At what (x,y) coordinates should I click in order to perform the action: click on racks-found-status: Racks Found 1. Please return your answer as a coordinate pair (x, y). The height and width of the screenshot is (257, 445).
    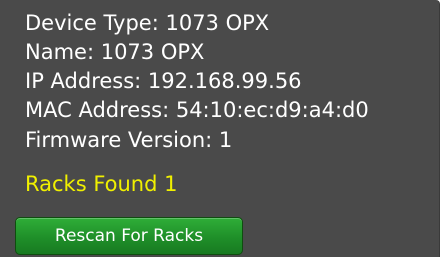
    Looking at the image, I should click on (101, 184).